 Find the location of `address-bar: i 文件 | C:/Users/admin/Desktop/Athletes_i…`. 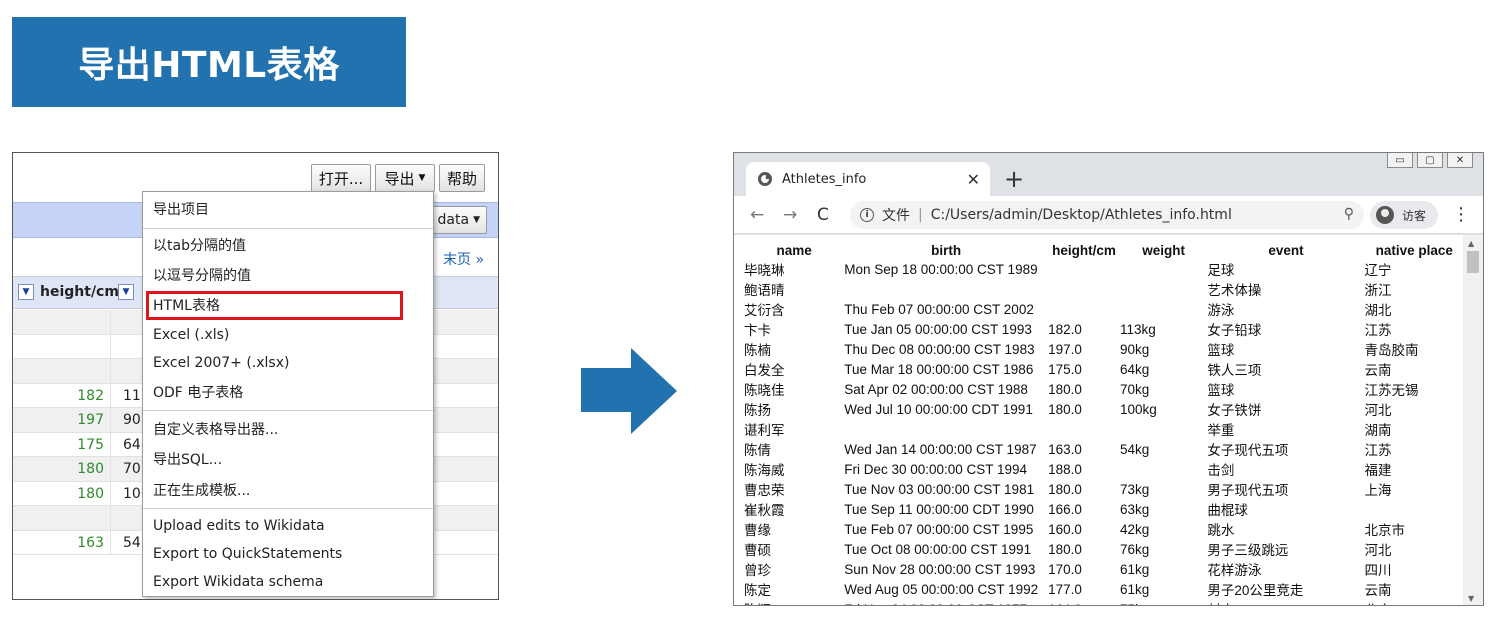

address-bar: i 文件 | C:/Users/admin/Desktop/Athletes_i… is located at coordinates (1107, 215).